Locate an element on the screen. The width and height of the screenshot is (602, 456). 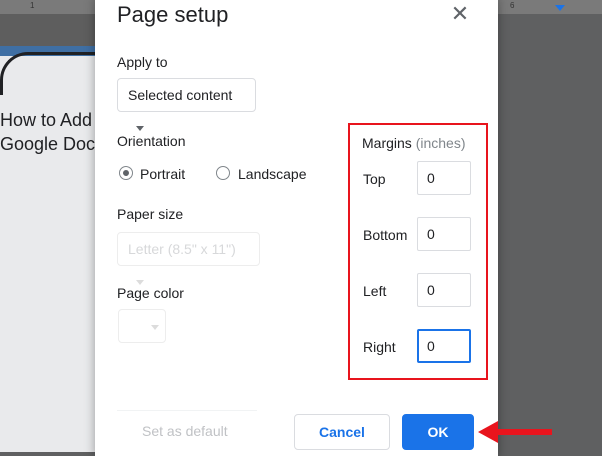
margin-right-input: 0 is located at coordinates (444, 346).